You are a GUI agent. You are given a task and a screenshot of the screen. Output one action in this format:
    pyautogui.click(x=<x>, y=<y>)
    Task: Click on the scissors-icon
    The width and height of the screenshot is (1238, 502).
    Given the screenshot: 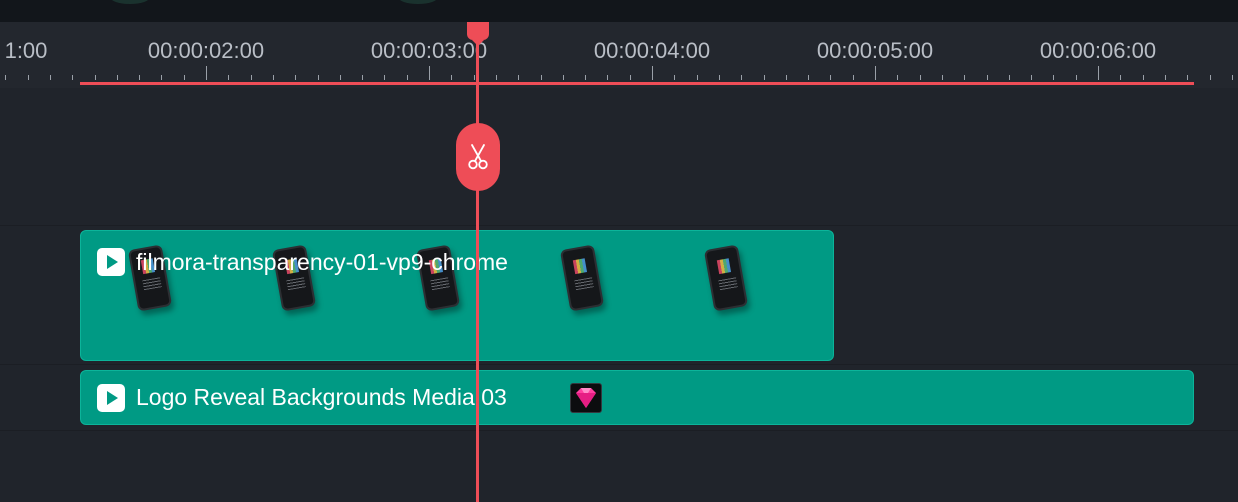 What is the action you would take?
    pyautogui.click(x=478, y=157)
    